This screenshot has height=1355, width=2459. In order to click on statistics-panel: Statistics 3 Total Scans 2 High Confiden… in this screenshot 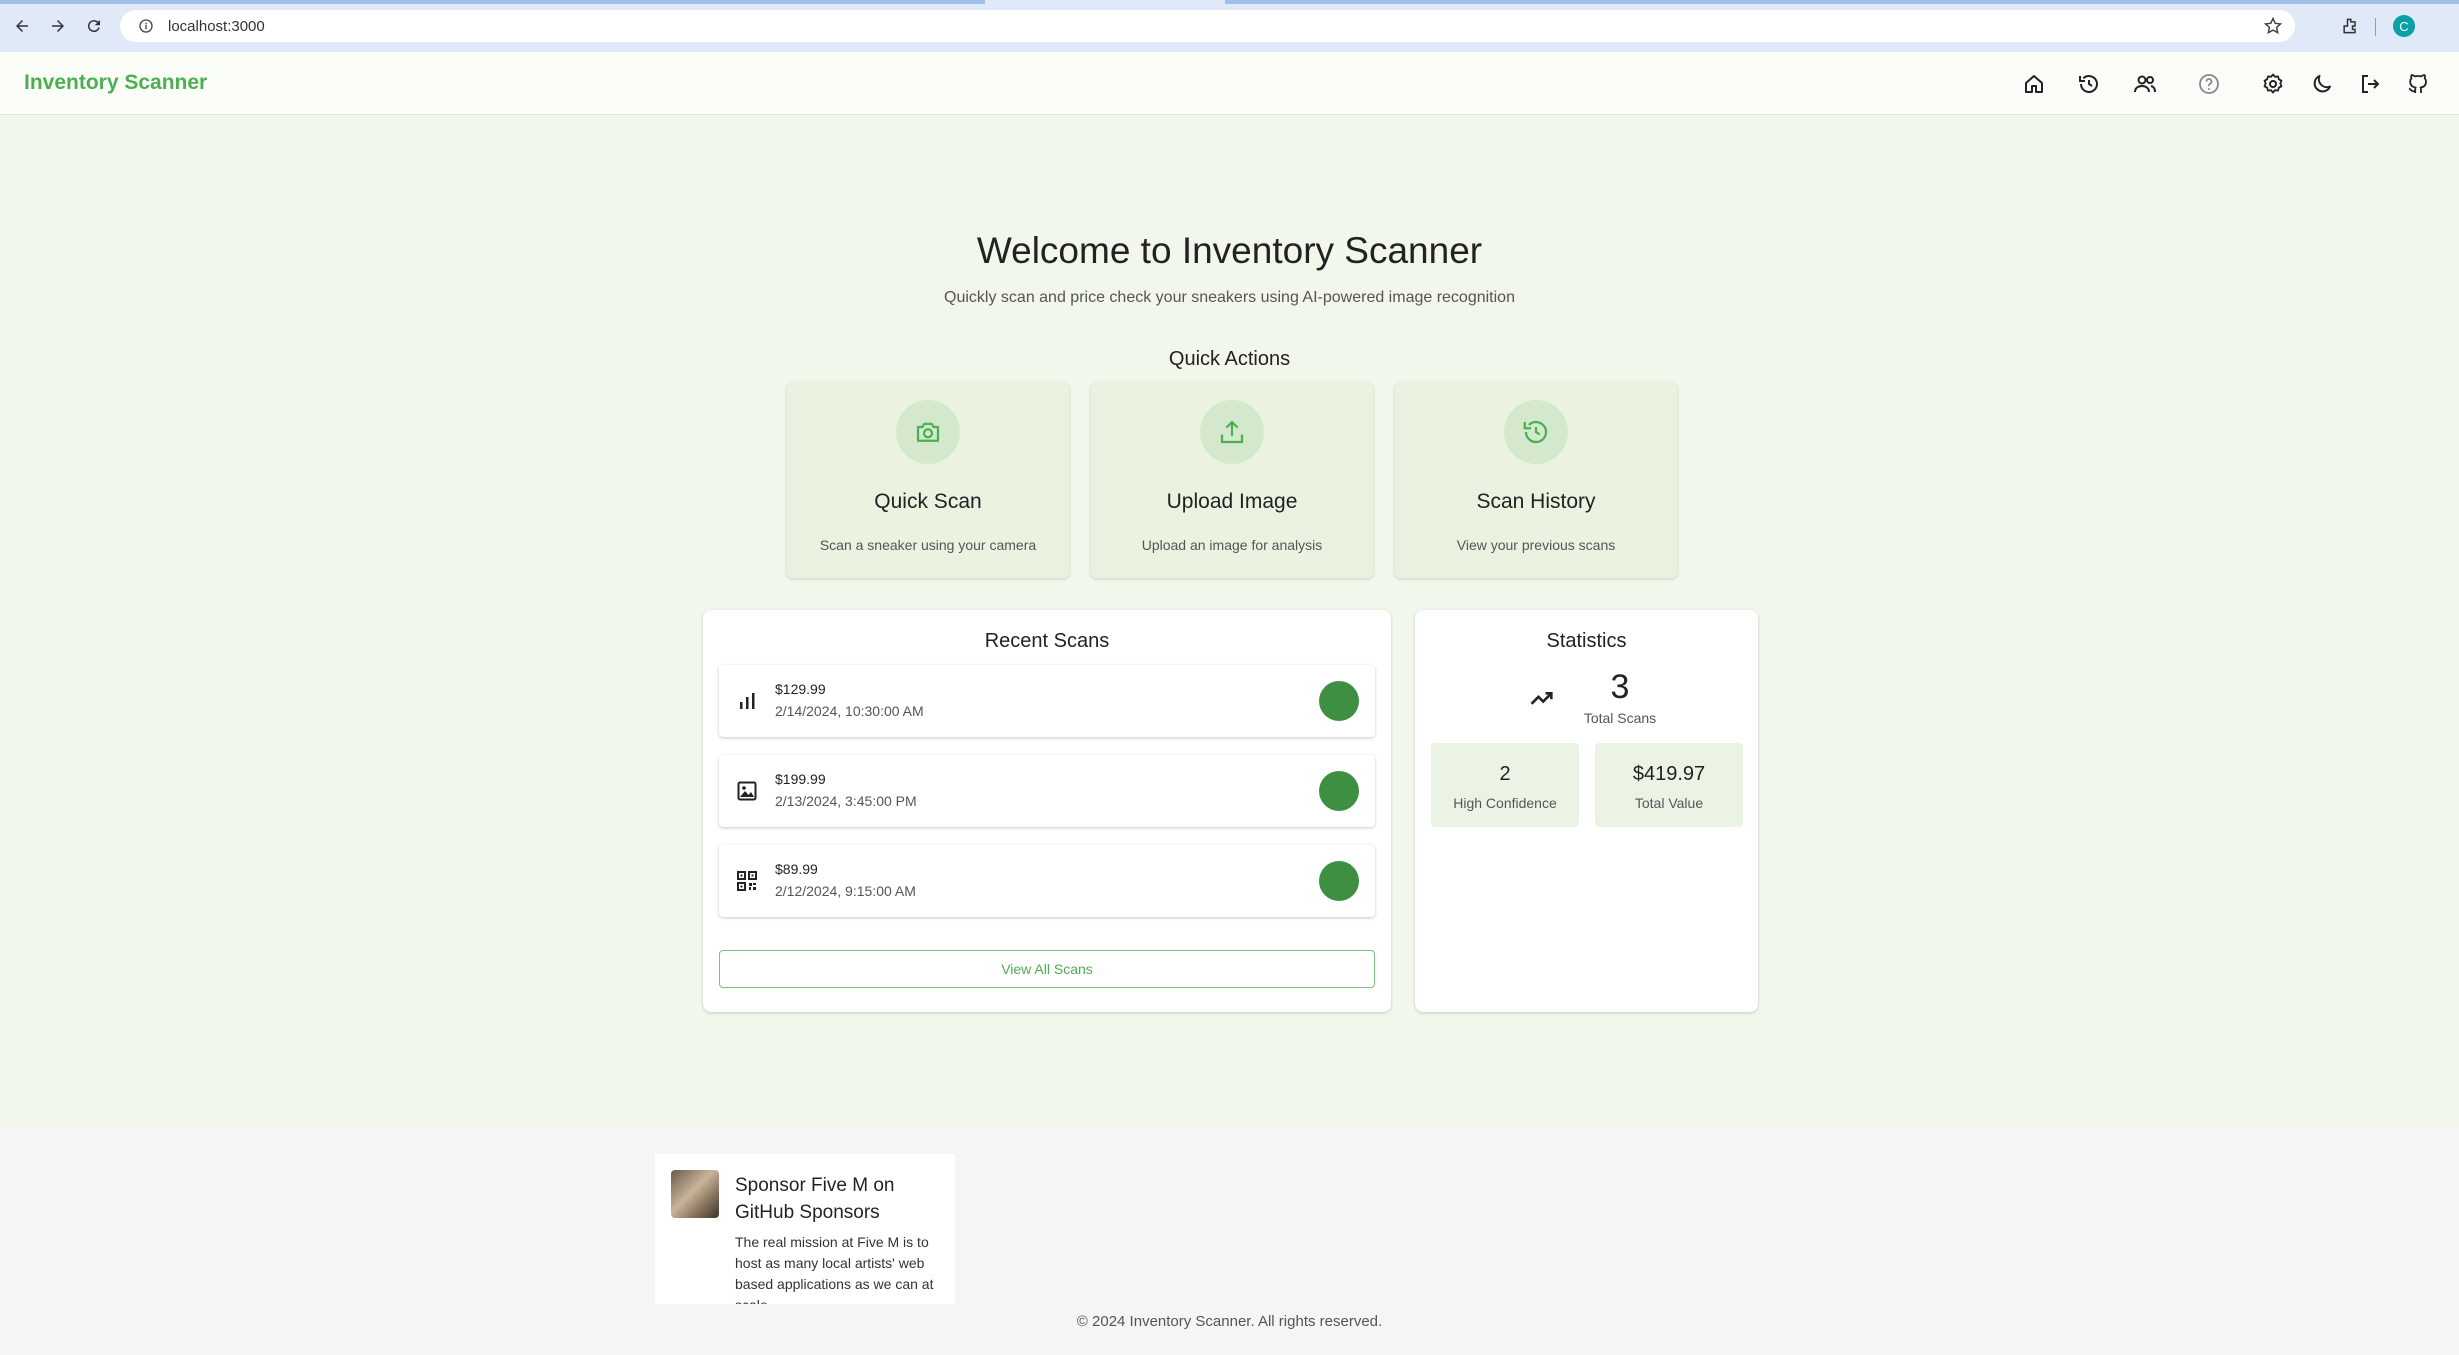, I will do `click(1586, 811)`.